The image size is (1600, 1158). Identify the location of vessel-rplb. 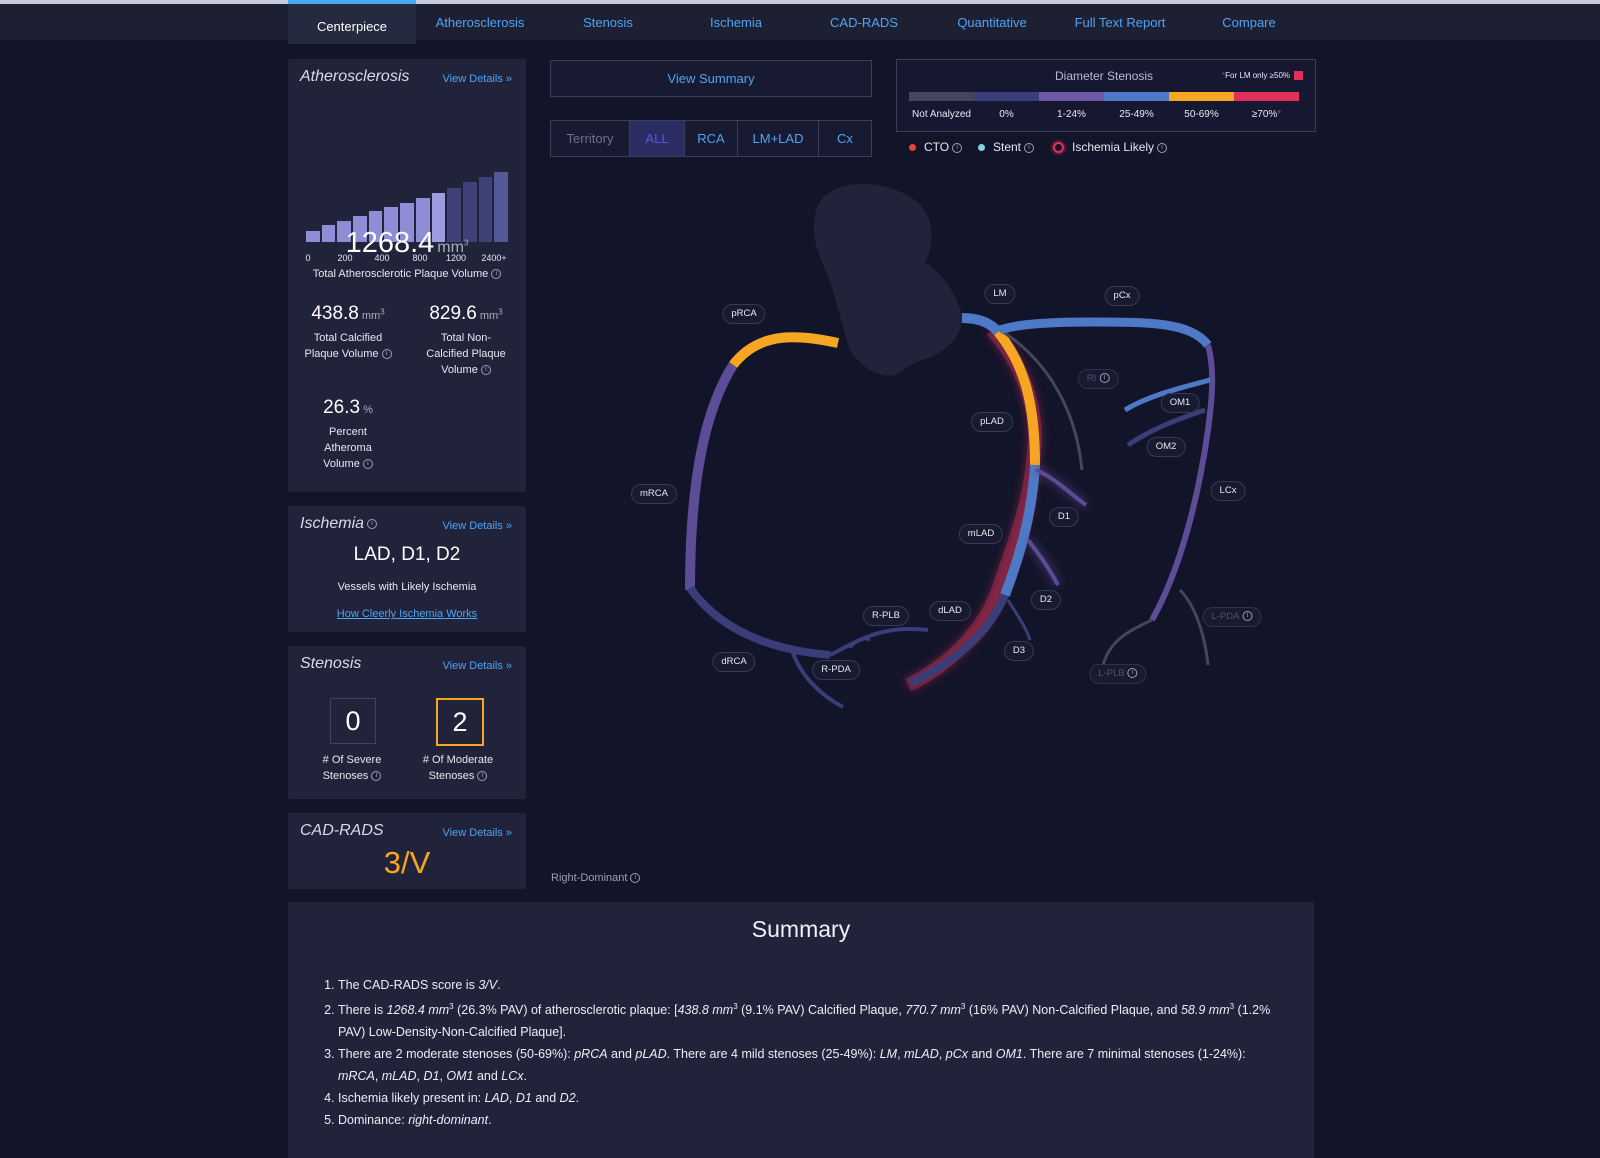
(879, 642).